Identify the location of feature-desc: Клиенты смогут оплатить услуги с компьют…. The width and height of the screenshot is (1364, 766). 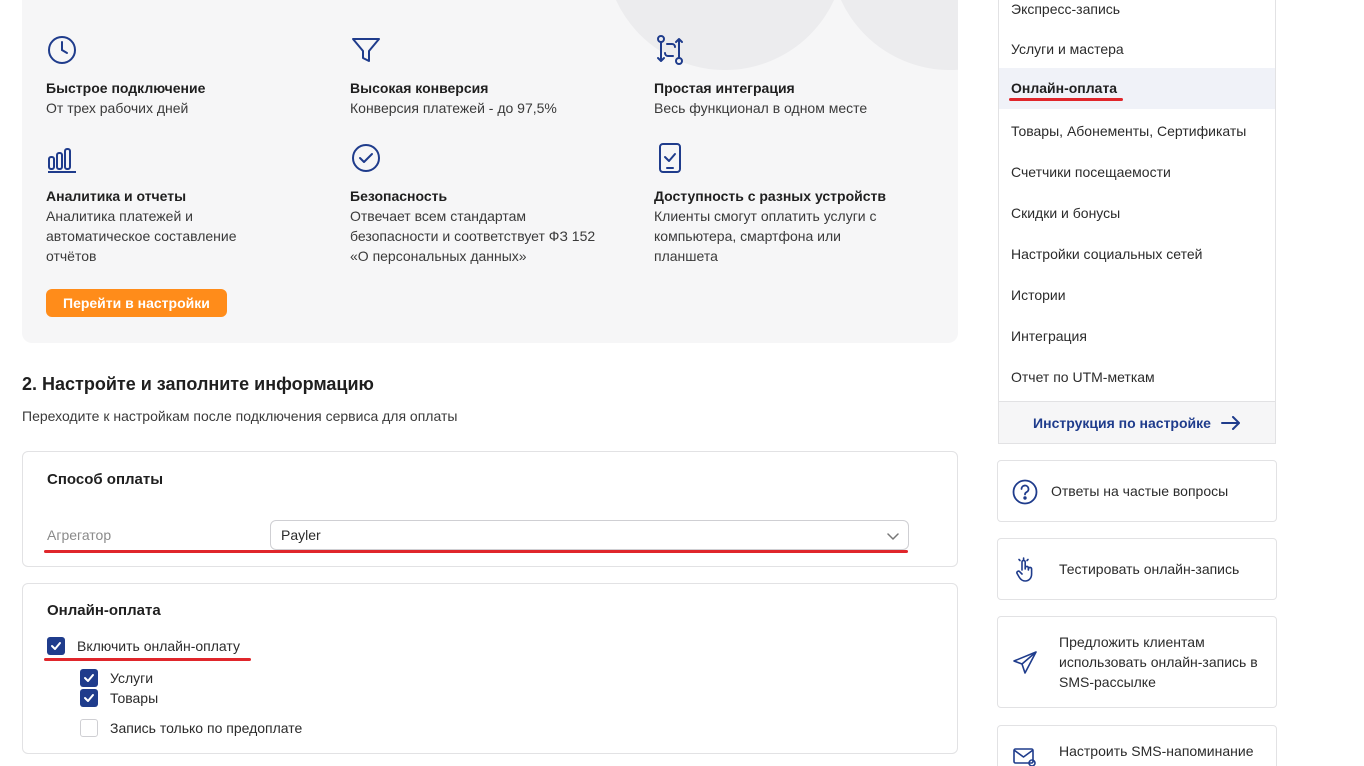
(765, 236).